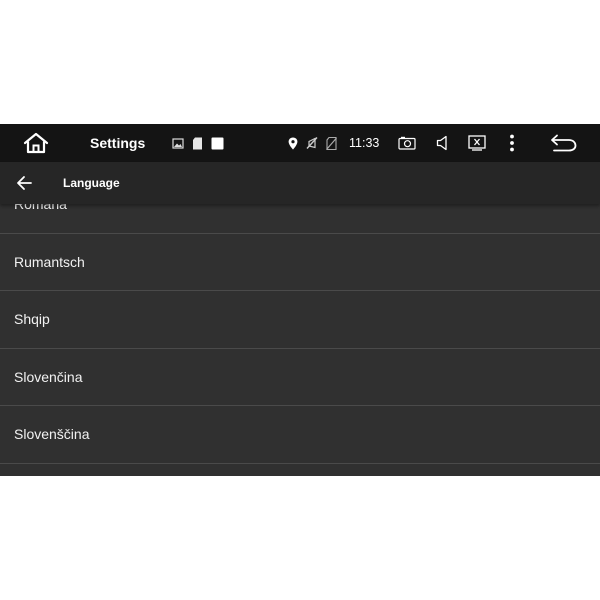  What do you see at coordinates (293, 143) in the screenshot?
I see `location-icon` at bounding box center [293, 143].